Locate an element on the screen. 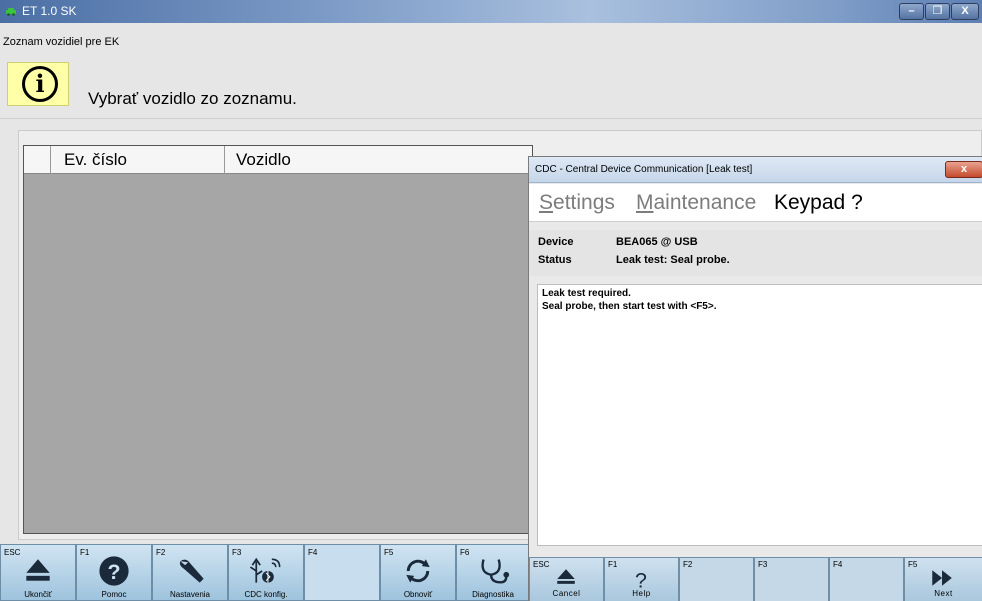 The width and height of the screenshot is (982, 601). refresh-button: F5 Obnoviť is located at coordinates (418, 572).